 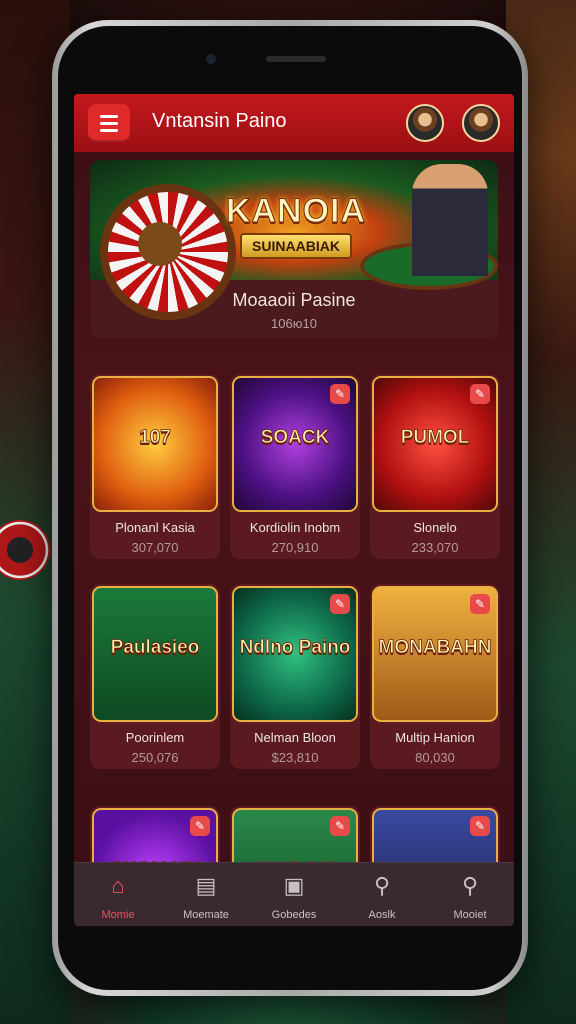 I want to click on game-thumbnail: PUMOL ✎, so click(x=435, y=444).